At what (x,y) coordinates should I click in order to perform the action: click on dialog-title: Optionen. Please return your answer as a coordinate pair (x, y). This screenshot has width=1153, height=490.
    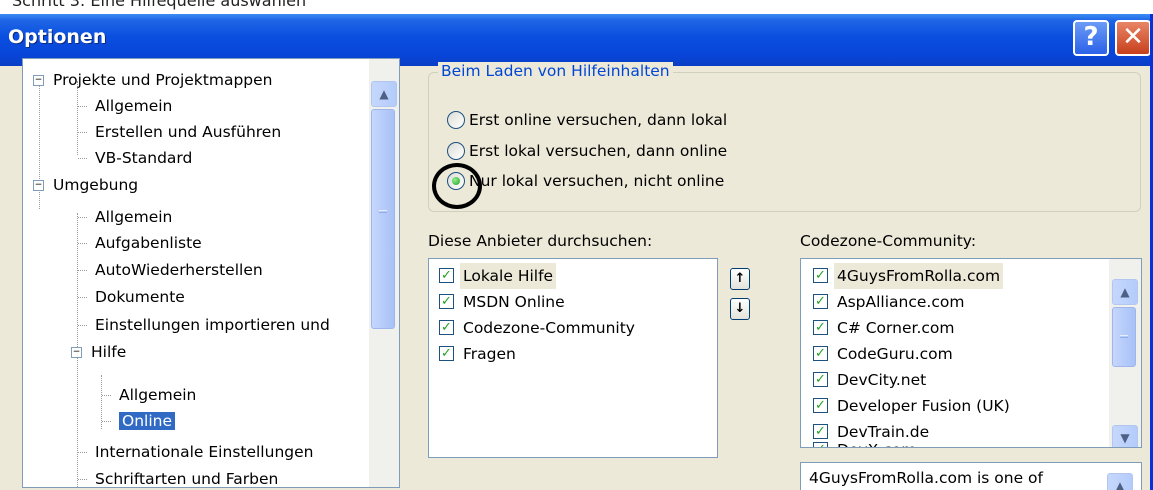
    Looking at the image, I should click on (57, 37).